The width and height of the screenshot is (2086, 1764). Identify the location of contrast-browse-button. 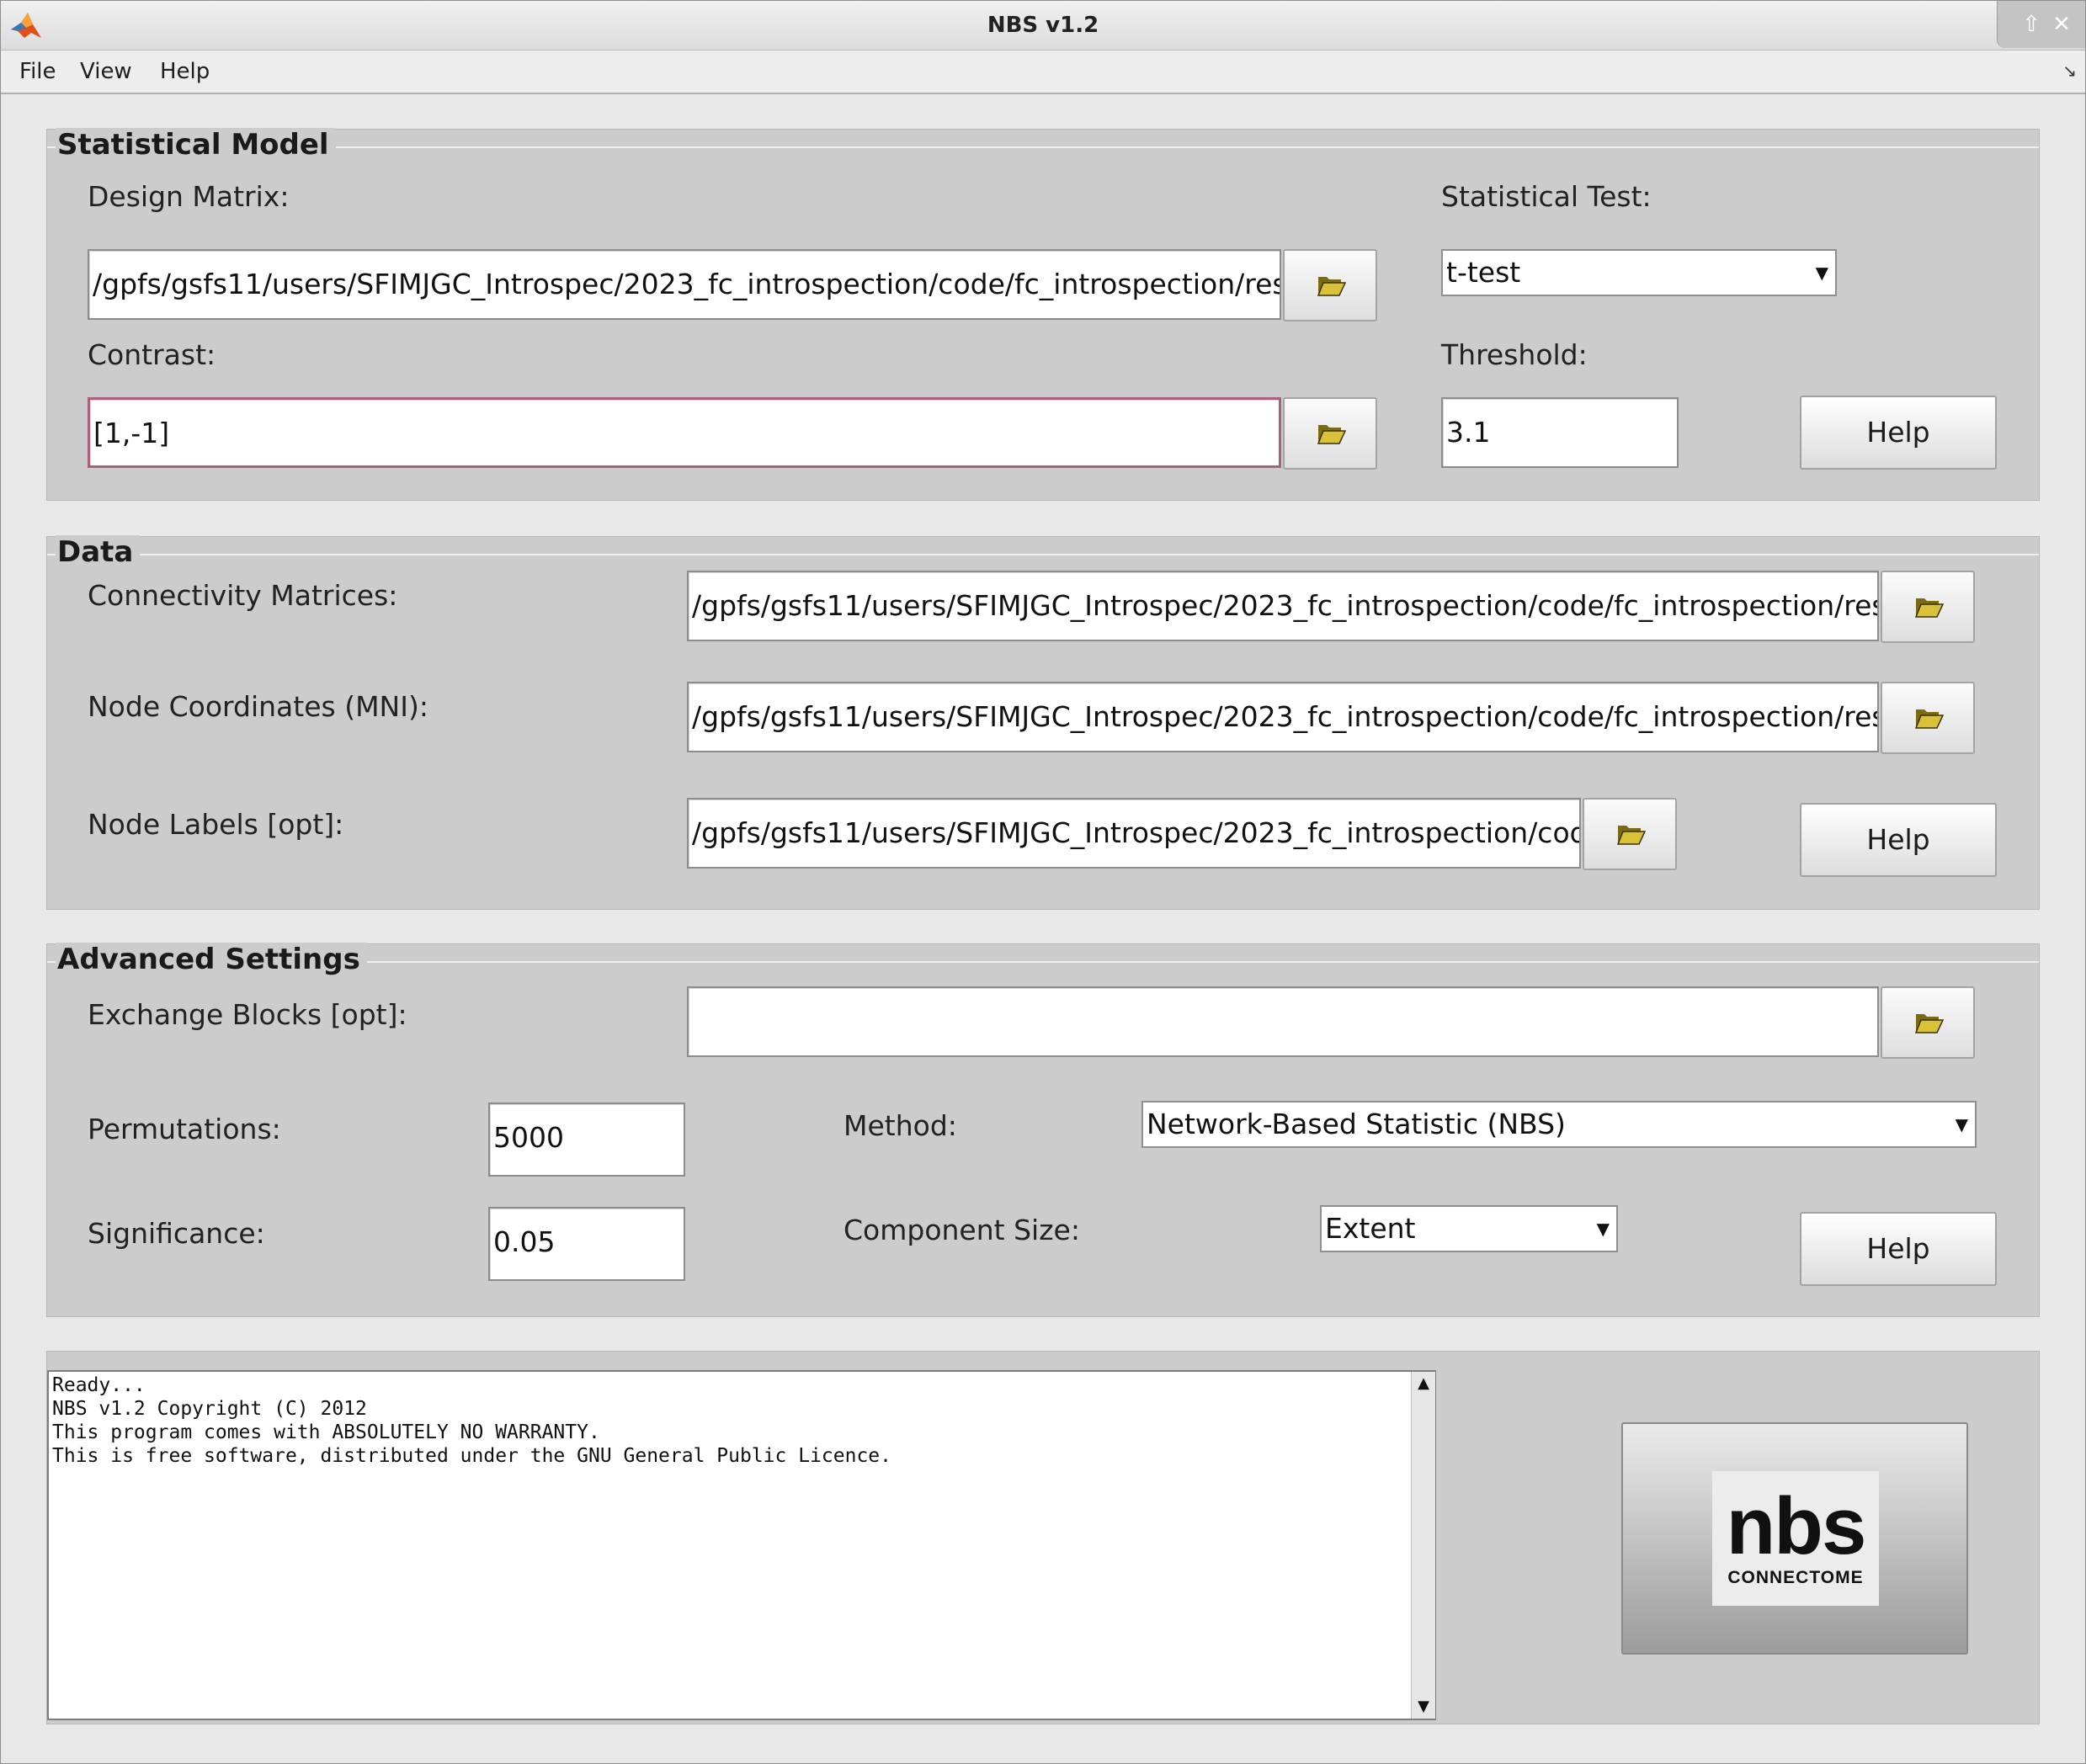
(1330, 433).